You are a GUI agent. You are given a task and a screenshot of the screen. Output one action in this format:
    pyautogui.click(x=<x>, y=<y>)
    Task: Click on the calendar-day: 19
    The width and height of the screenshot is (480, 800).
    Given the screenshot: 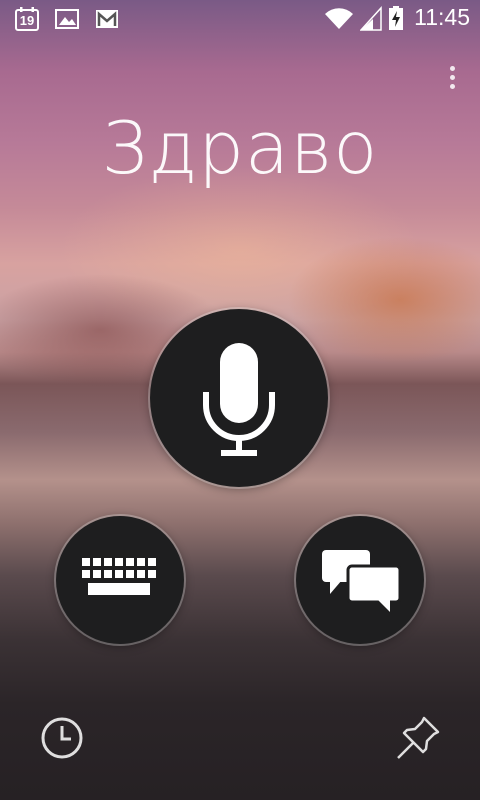 What is the action you would take?
    pyautogui.click(x=27, y=20)
    